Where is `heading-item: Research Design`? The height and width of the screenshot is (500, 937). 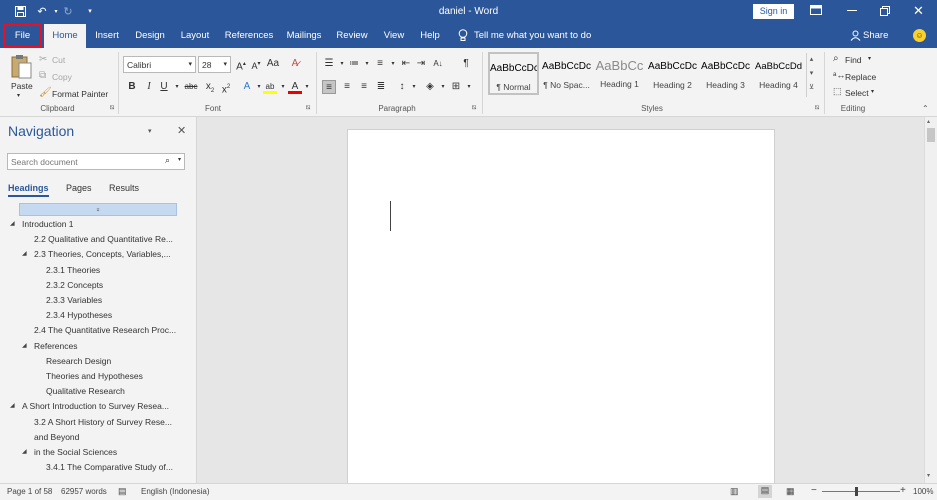 heading-item: Research Design is located at coordinates (95, 361).